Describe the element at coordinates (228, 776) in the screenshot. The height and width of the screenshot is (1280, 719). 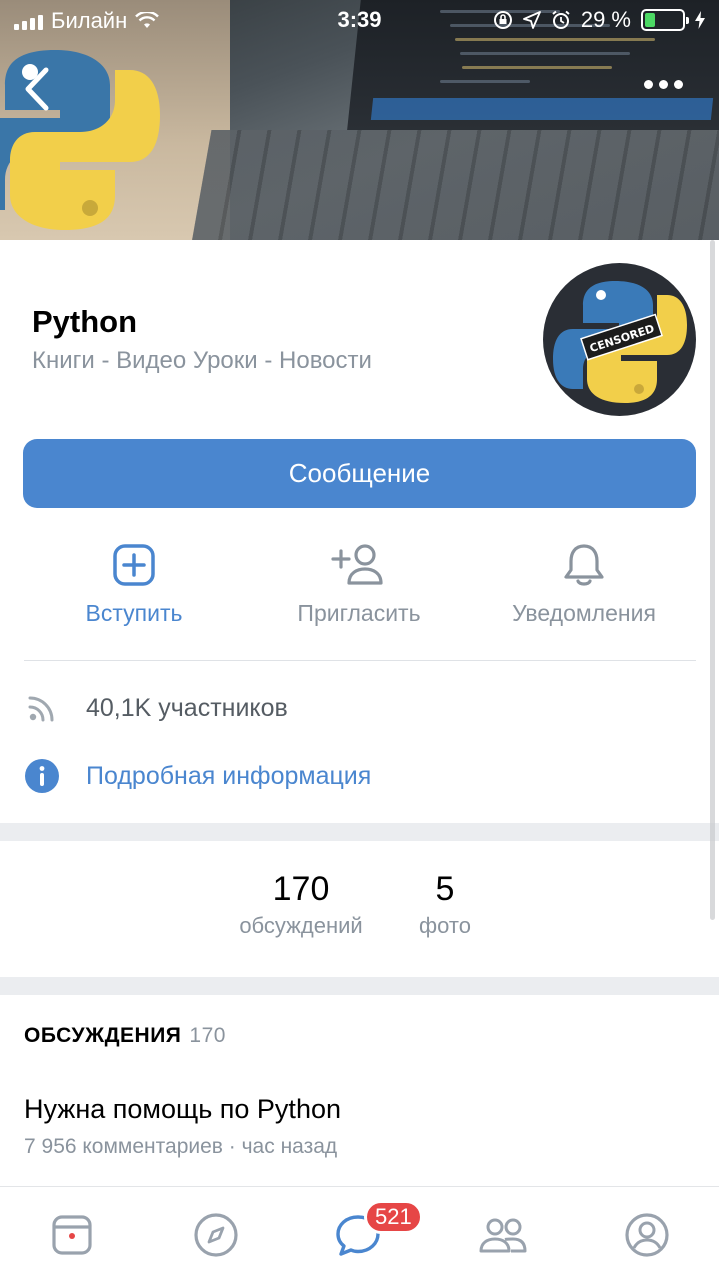
I see `details-link: Подробная информация` at that location.